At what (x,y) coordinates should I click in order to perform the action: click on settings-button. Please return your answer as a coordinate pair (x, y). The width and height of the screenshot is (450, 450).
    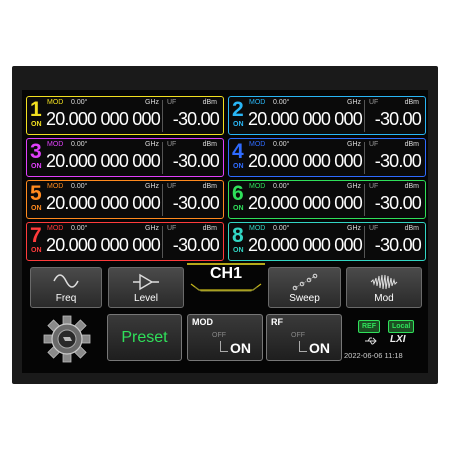
    Looking at the image, I should click on (67, 339).